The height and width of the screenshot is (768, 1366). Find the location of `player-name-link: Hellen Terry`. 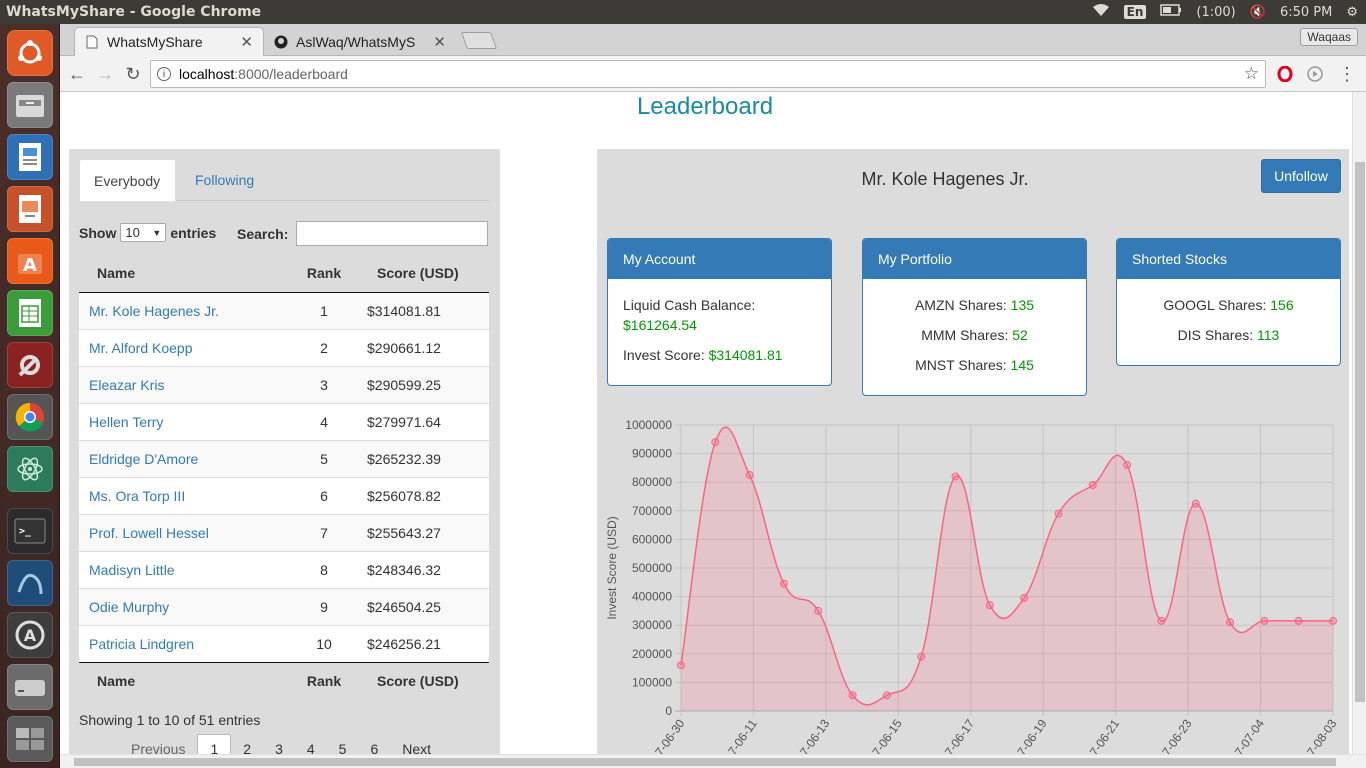

player-name-link: Hellen Terry is located at coordinates (184, 421).